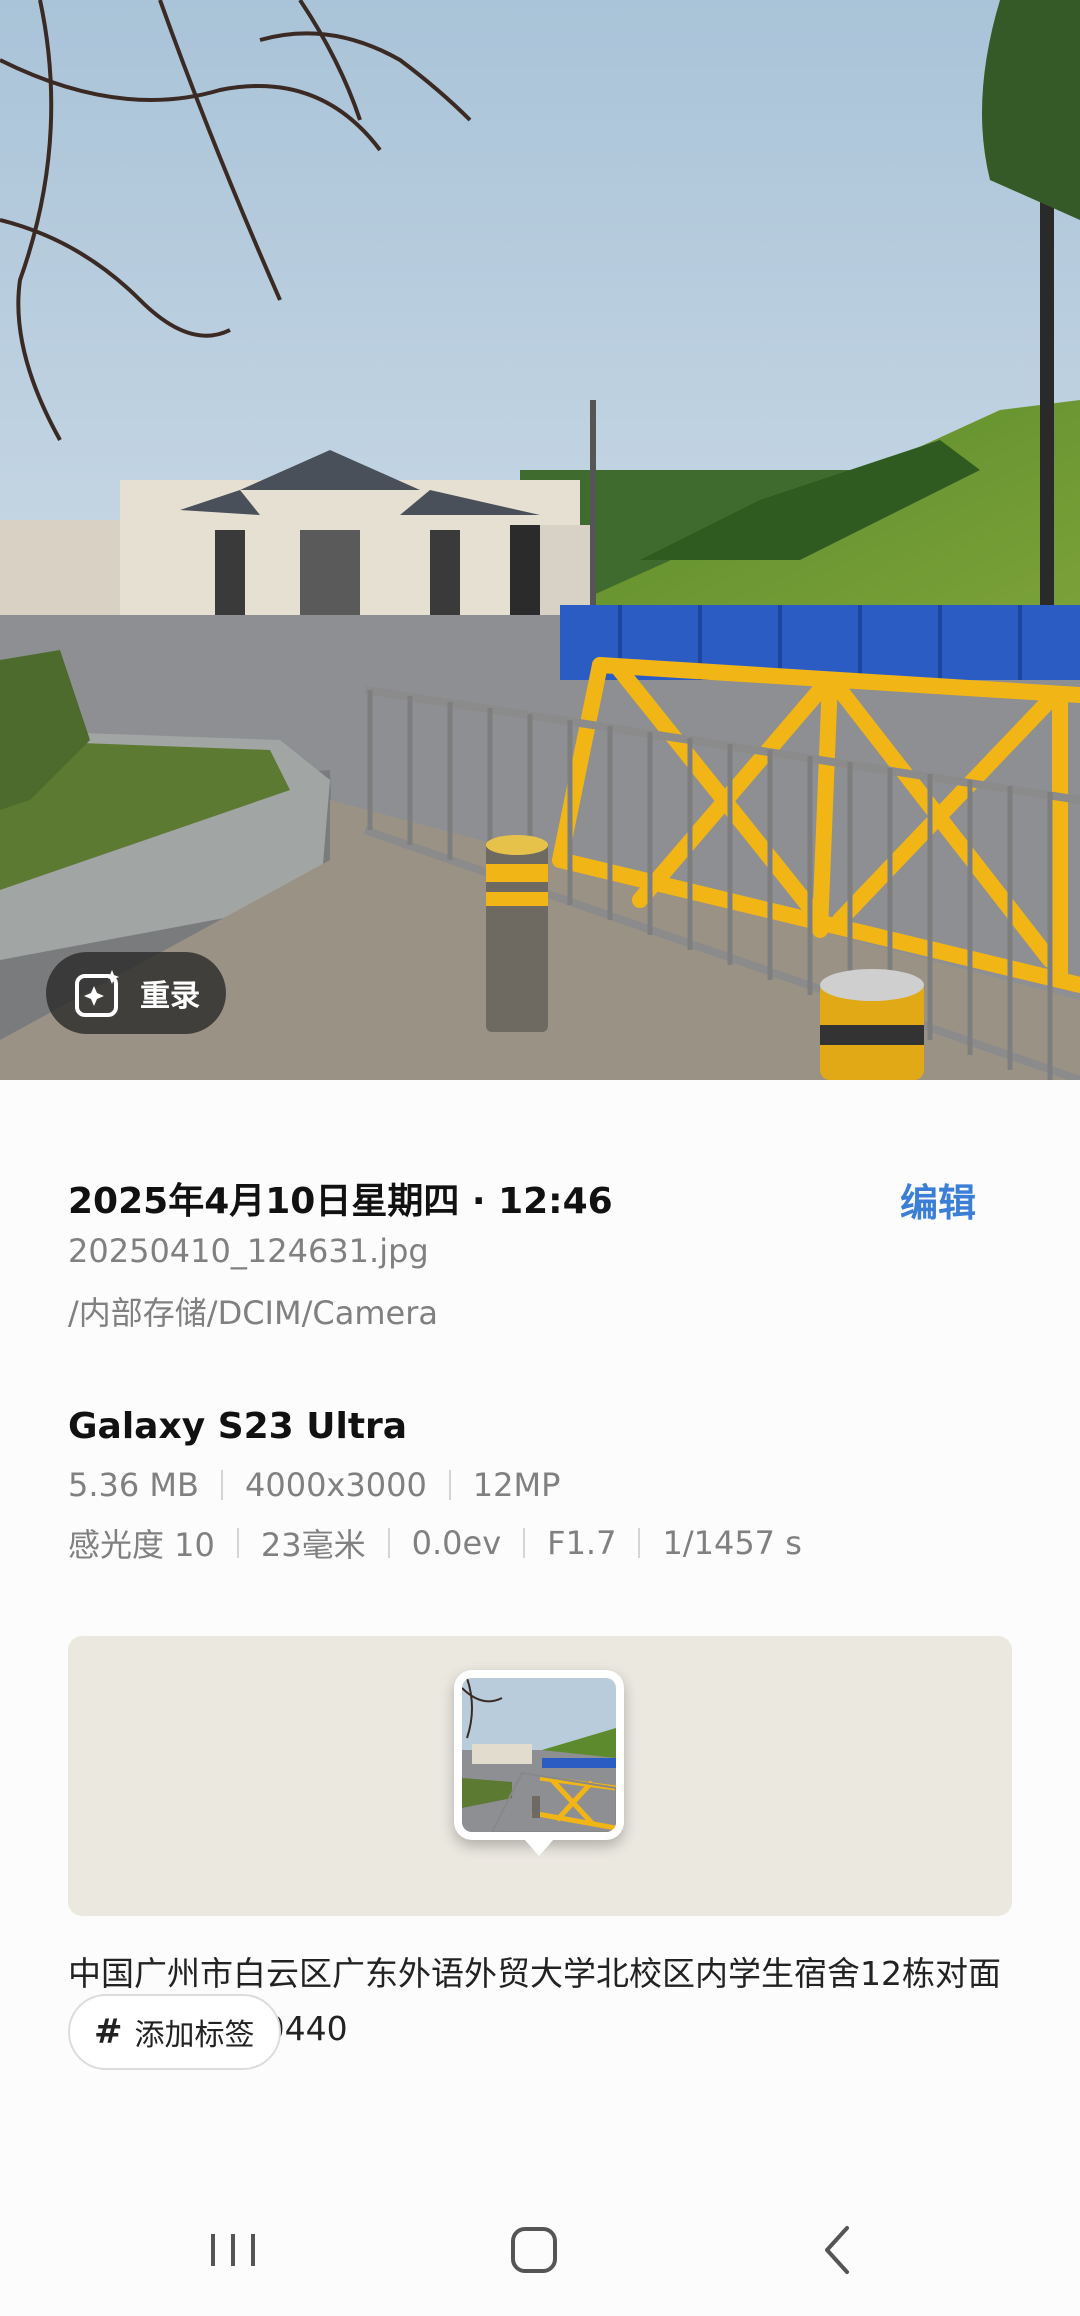 This screenshot has width=1080, height=2316. What do you see at coordinates (108, 2032) in the screenshot?
I see `hash-icon: #` at bounding box center [108, 2032].